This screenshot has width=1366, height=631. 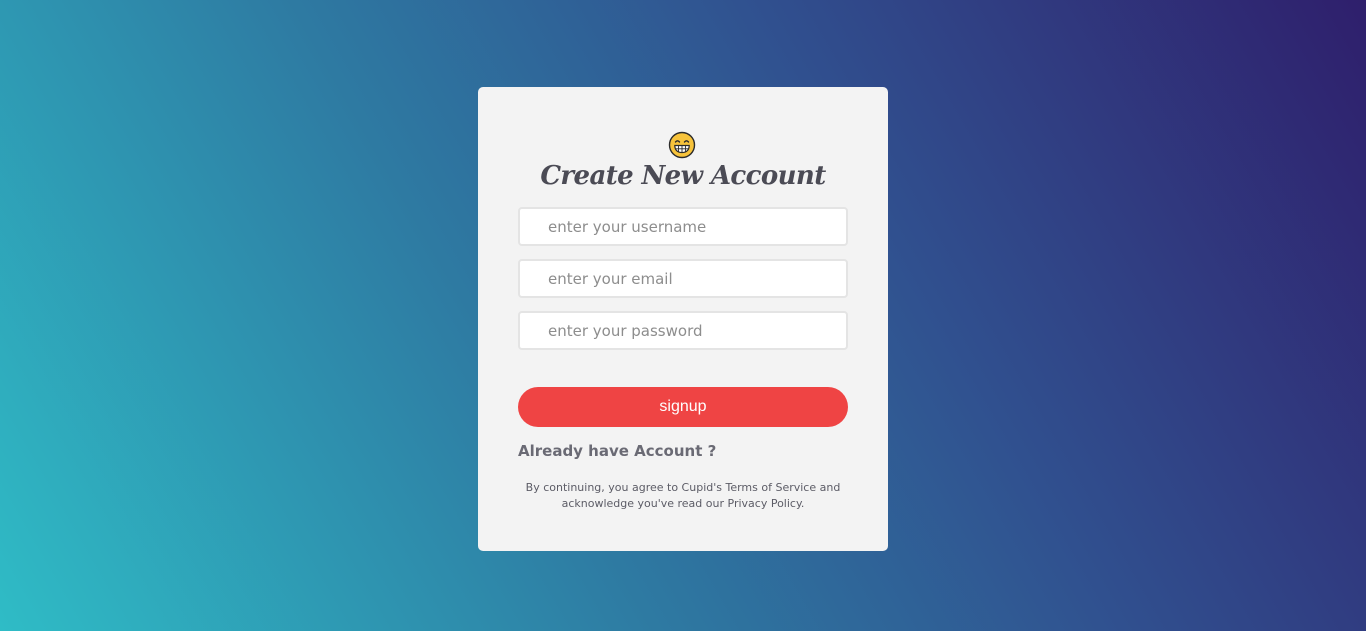 What do you see at coordinates (683, 407) in the screenshot?
I see `signup-button: signup` at bounding box center [683, 407].